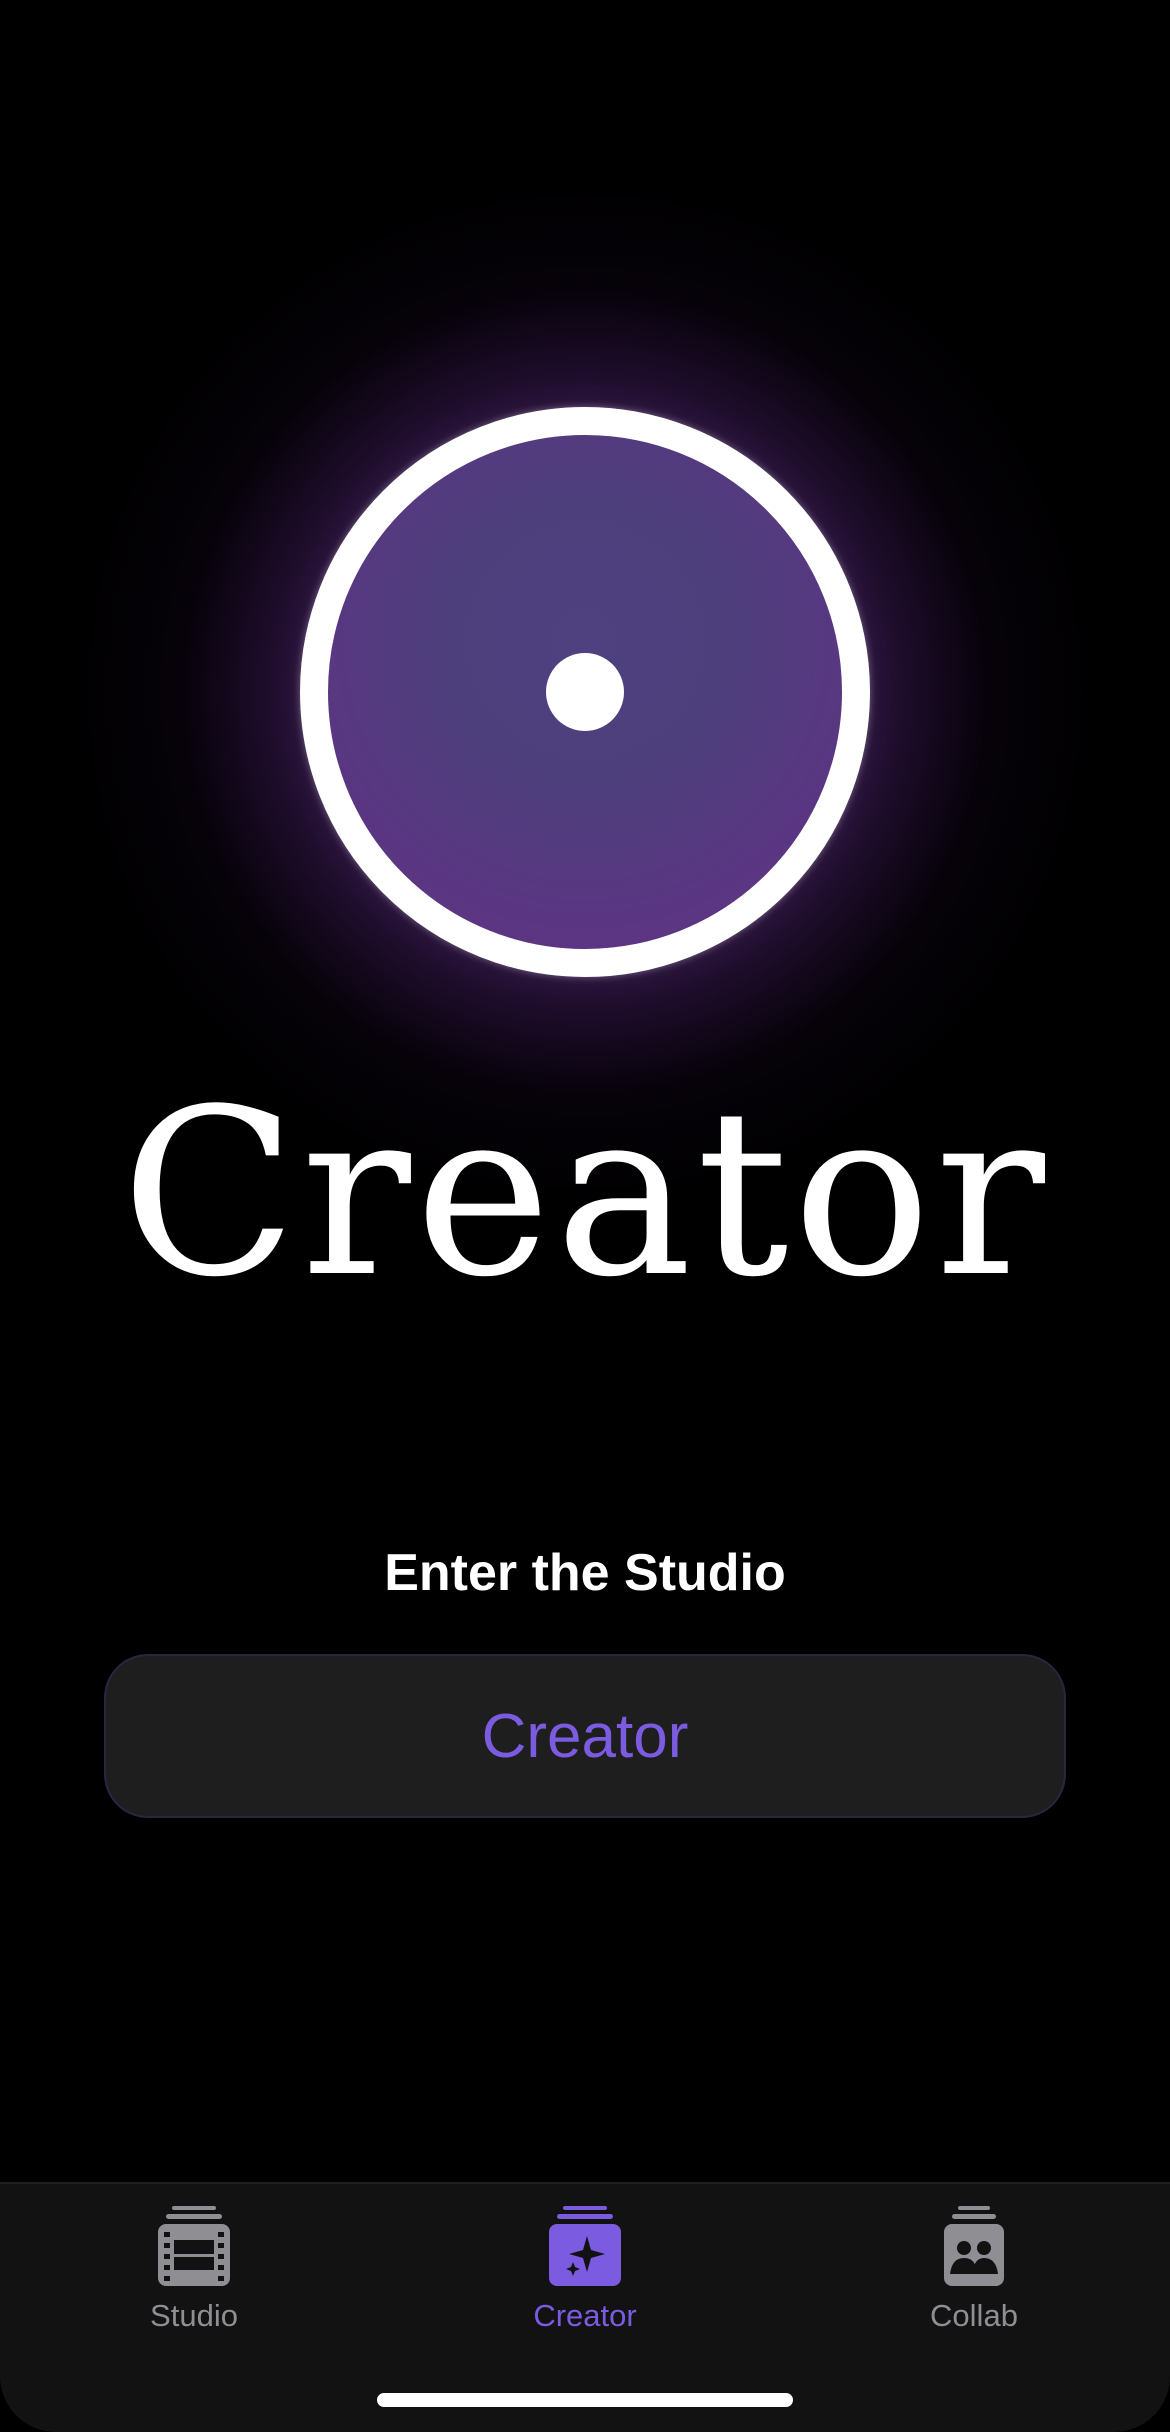 The width and height of the screenshot is (1170, 2432). What do you see at coordinates (974, 2315) in the screenshot?
I see `tab-collab-label: Collab` at bounding box center [974, 2315].